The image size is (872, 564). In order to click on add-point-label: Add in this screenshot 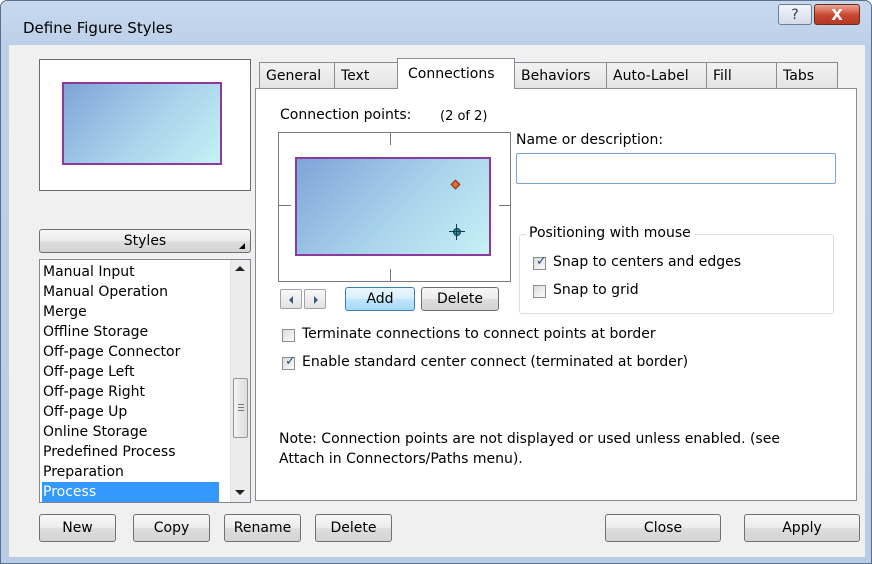, I will do `click(380, 299)`.